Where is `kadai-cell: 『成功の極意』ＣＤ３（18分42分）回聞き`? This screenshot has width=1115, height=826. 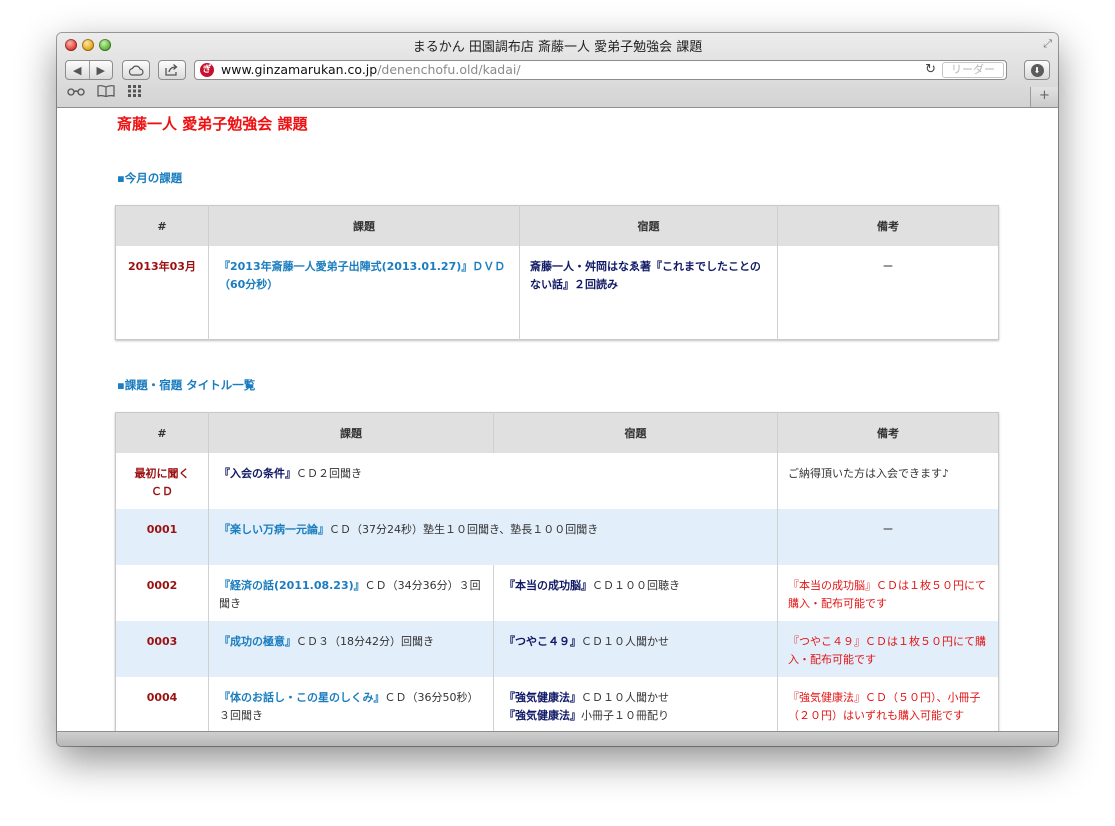
kadai-cell: 『成功の極意』ＣＤ３（18分42分）回聞き is located at coordinates (351, 649).